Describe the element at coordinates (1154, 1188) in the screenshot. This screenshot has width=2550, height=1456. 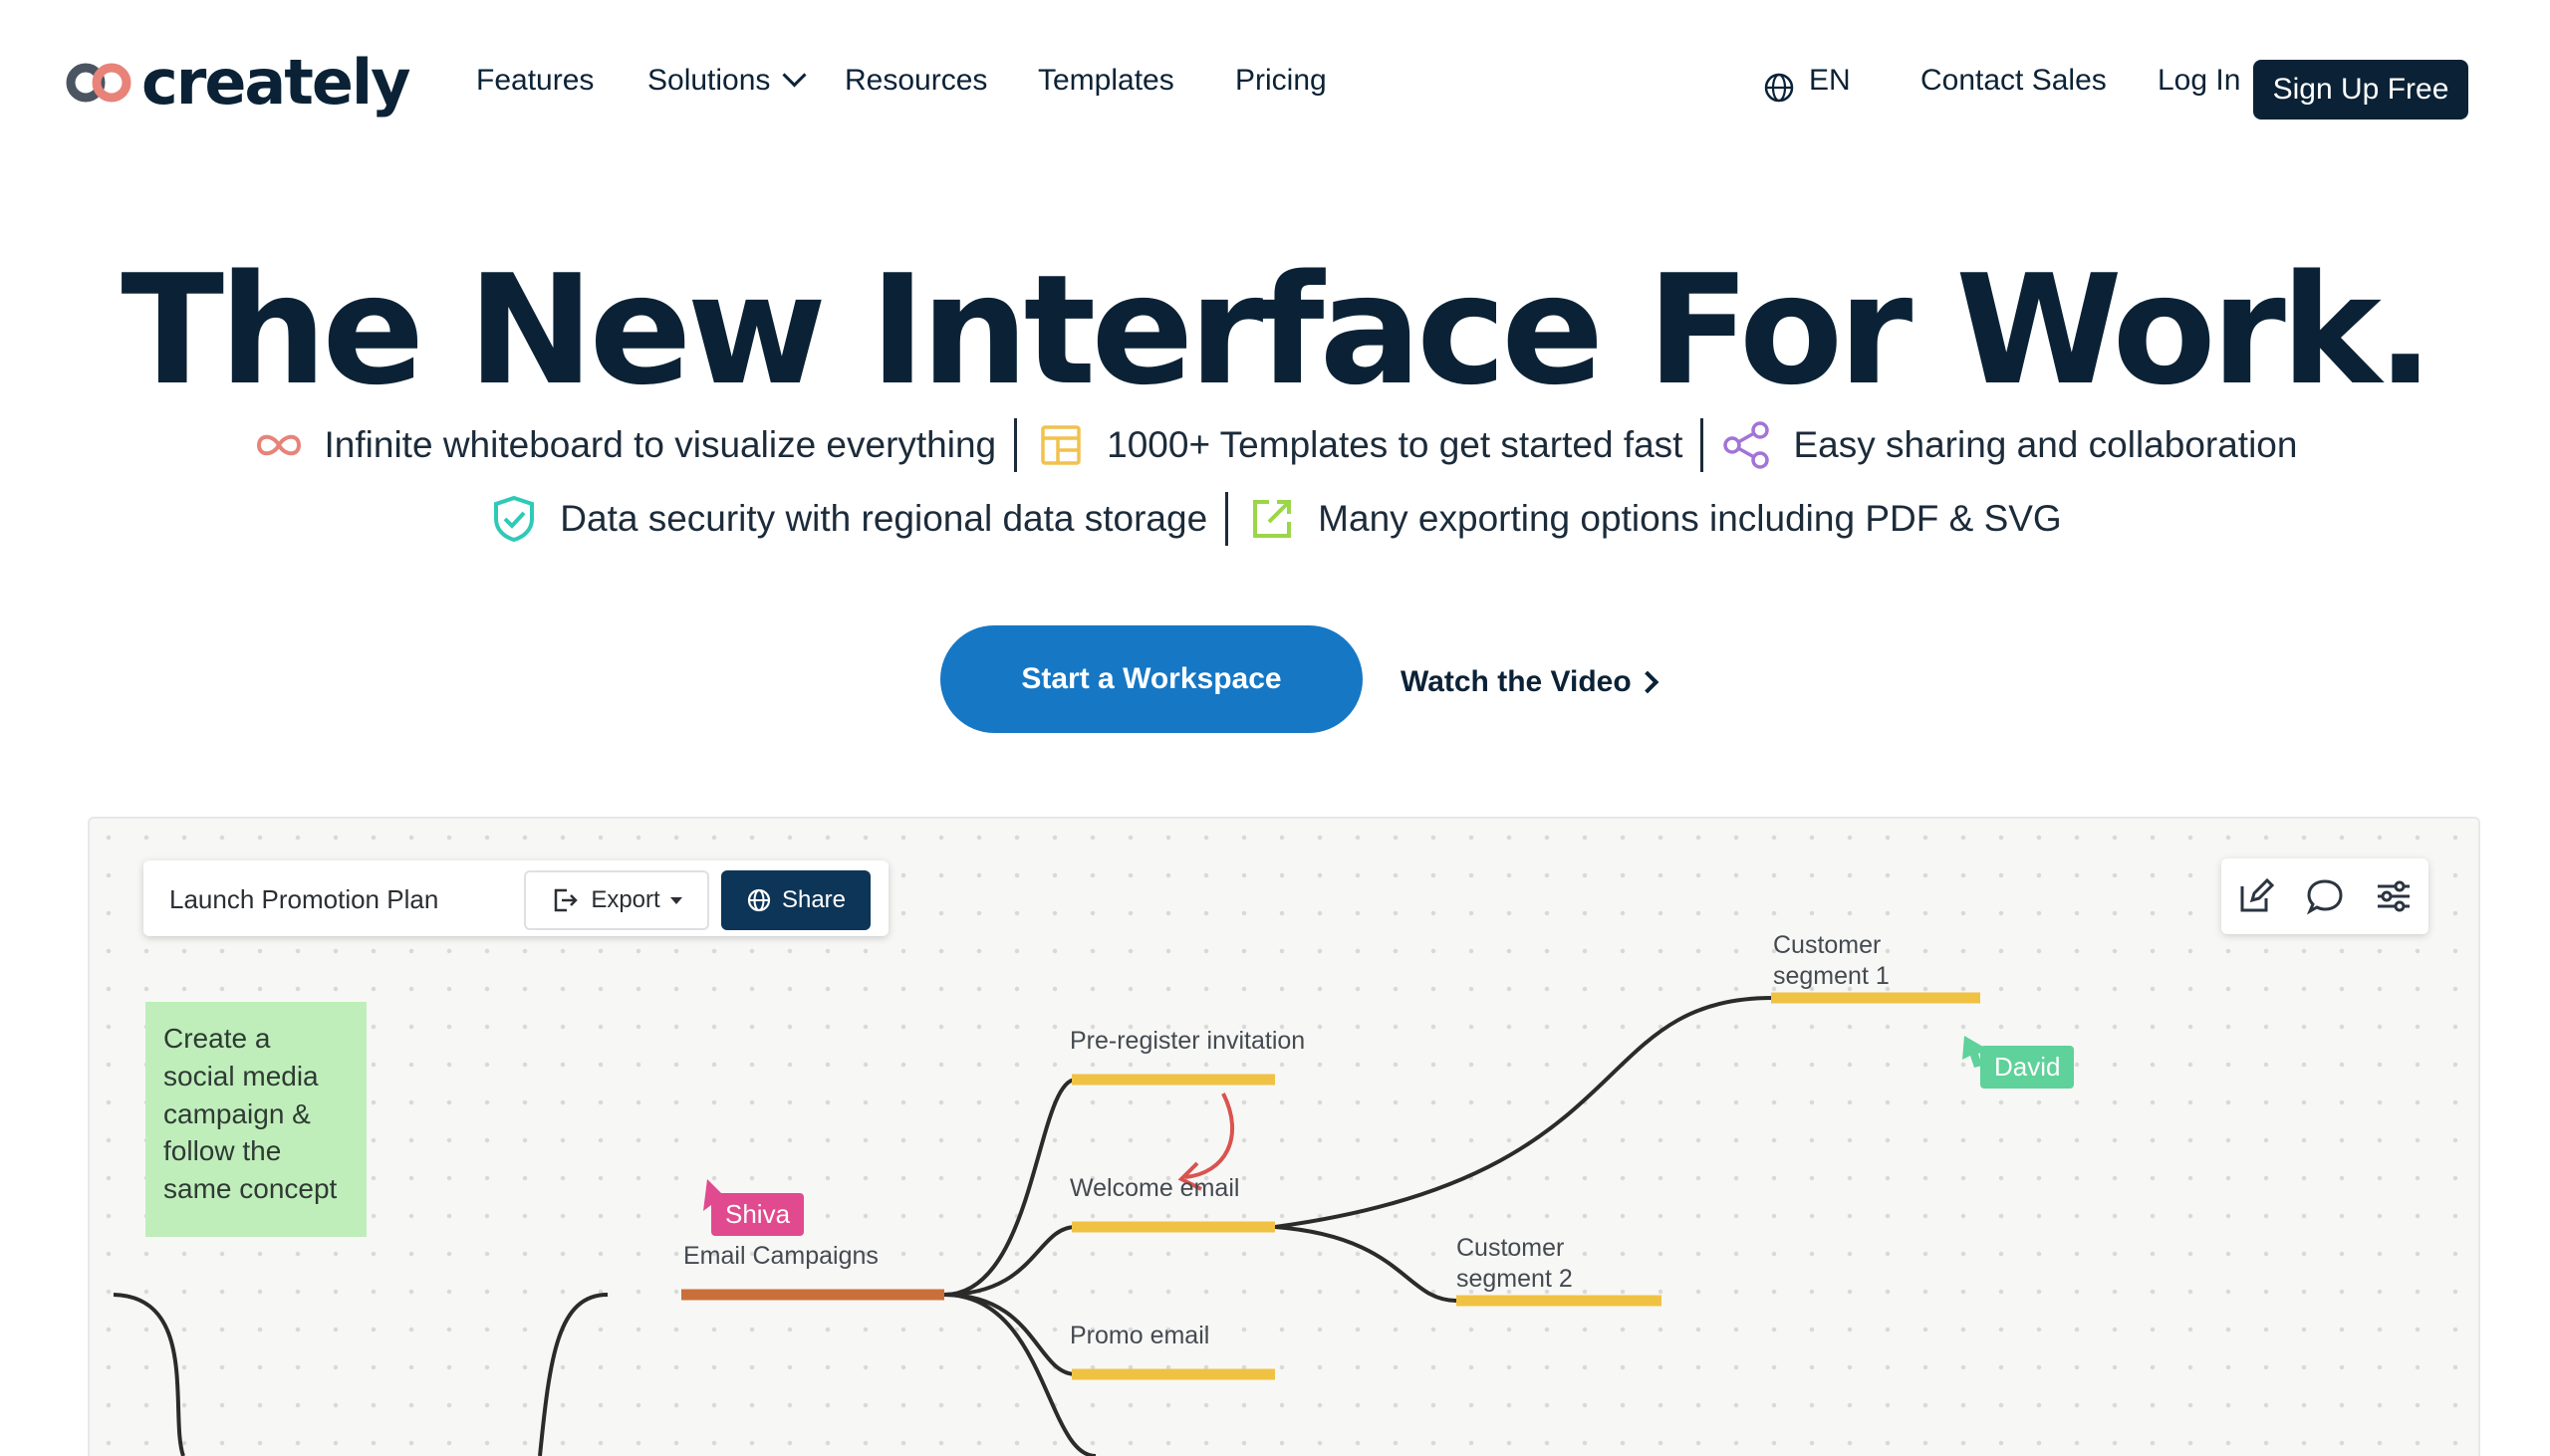
I see `node-welcome-email: Welcome email` at that location.